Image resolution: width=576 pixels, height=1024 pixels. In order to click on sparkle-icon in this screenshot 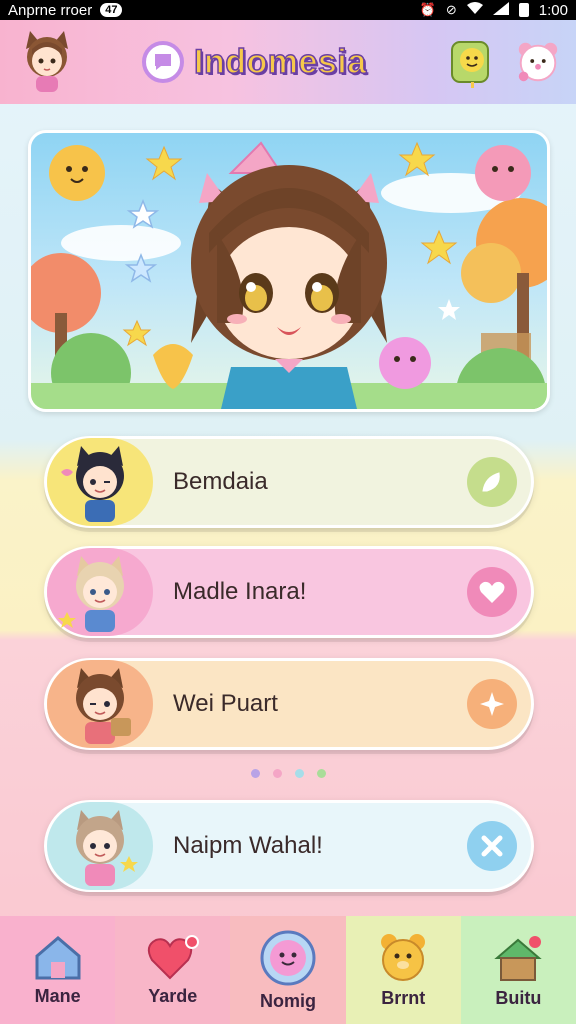, I will do `click(492, 704)`.